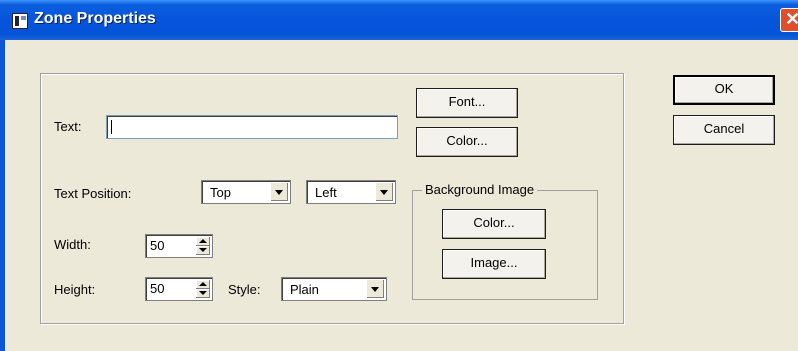 This screenshot has height=351, width=798. What do you see at coordinates (326, 192) in the screenshot?
I see `horizontal-position-value: Left` at bounding box center [326, 192].